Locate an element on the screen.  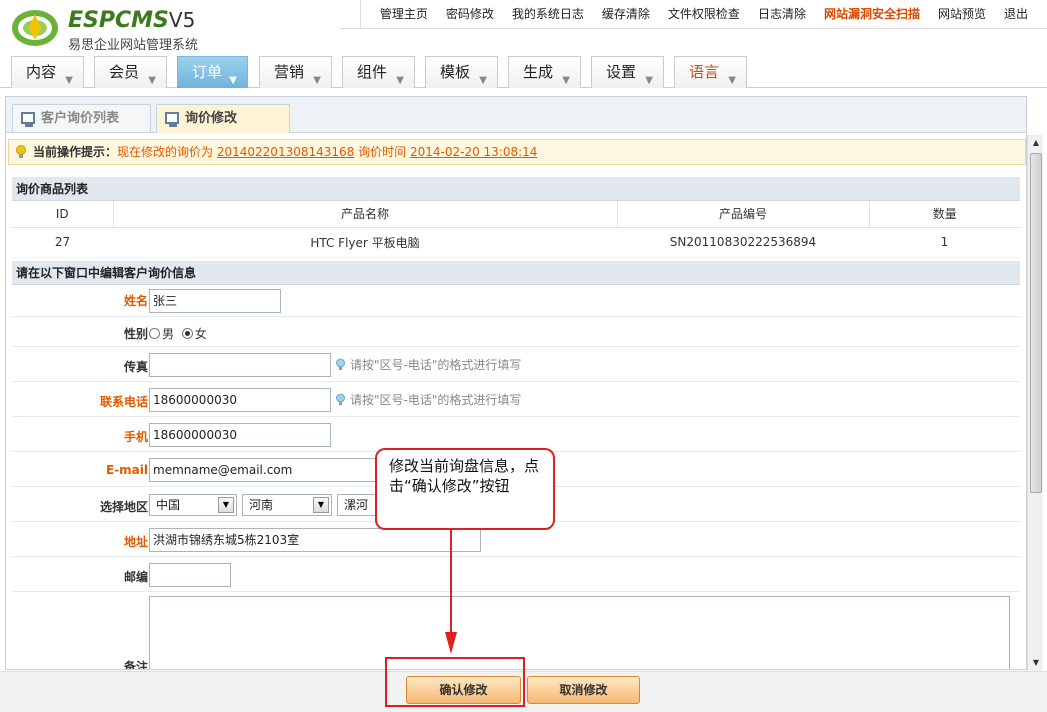
gender-female-radio is located at coordinates (187, 333).